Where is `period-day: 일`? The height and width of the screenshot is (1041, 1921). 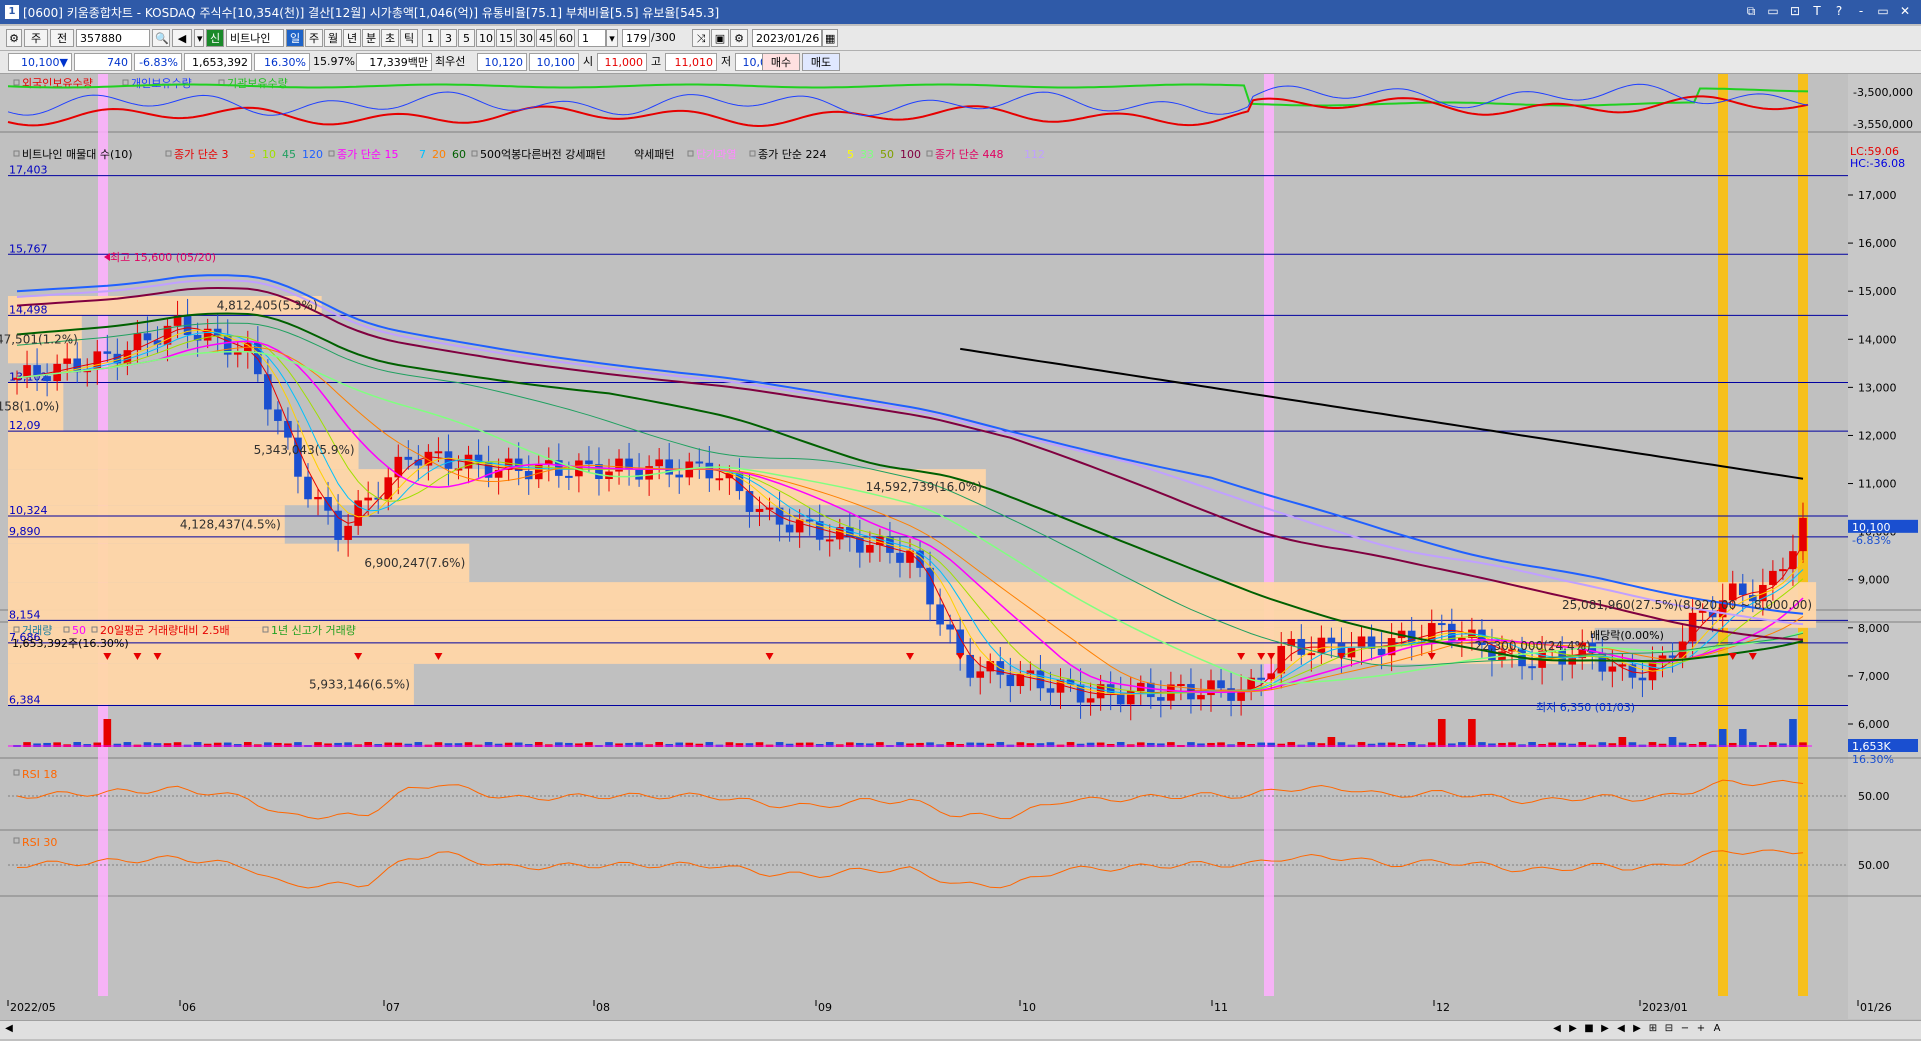
period-day: 일 is located at coordinates (295, 38).